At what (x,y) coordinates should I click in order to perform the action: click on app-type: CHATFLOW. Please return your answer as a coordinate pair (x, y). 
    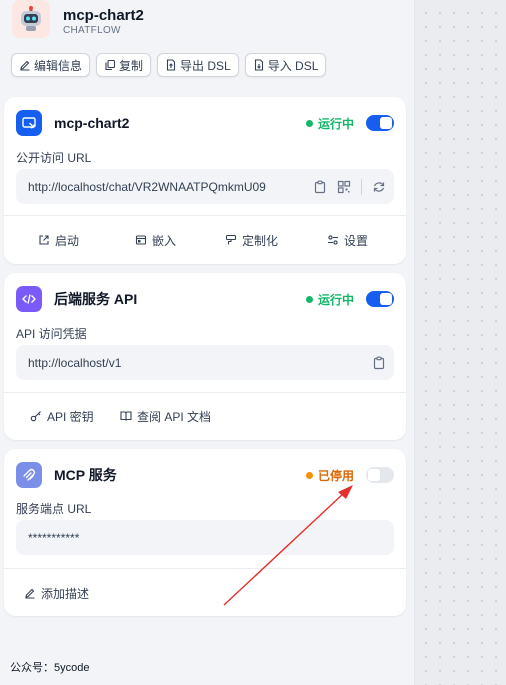
    Looking at the image, I should click on (92, 30).